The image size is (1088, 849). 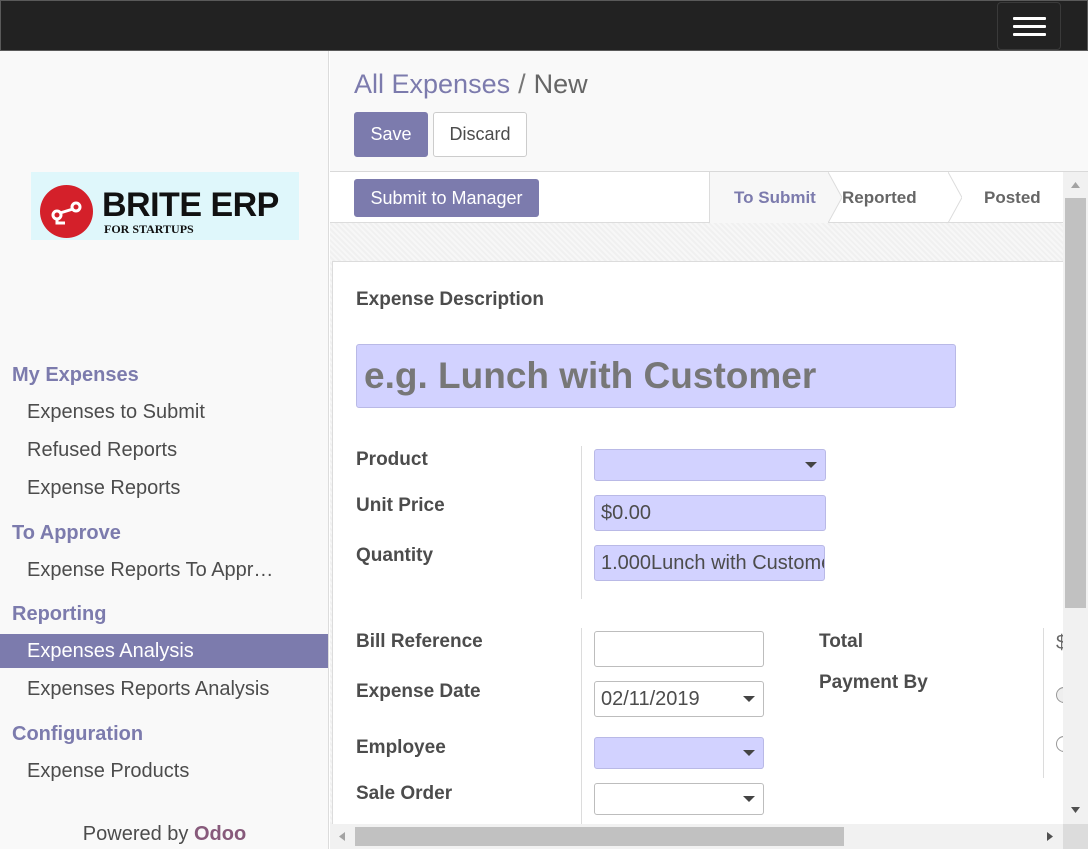 What do you see at coordinates (164, 689) in the screenshot?
I see `menu-item-expenses-reports-analysis: Expenses Reports Analysis` at bounding box center [164, 689].